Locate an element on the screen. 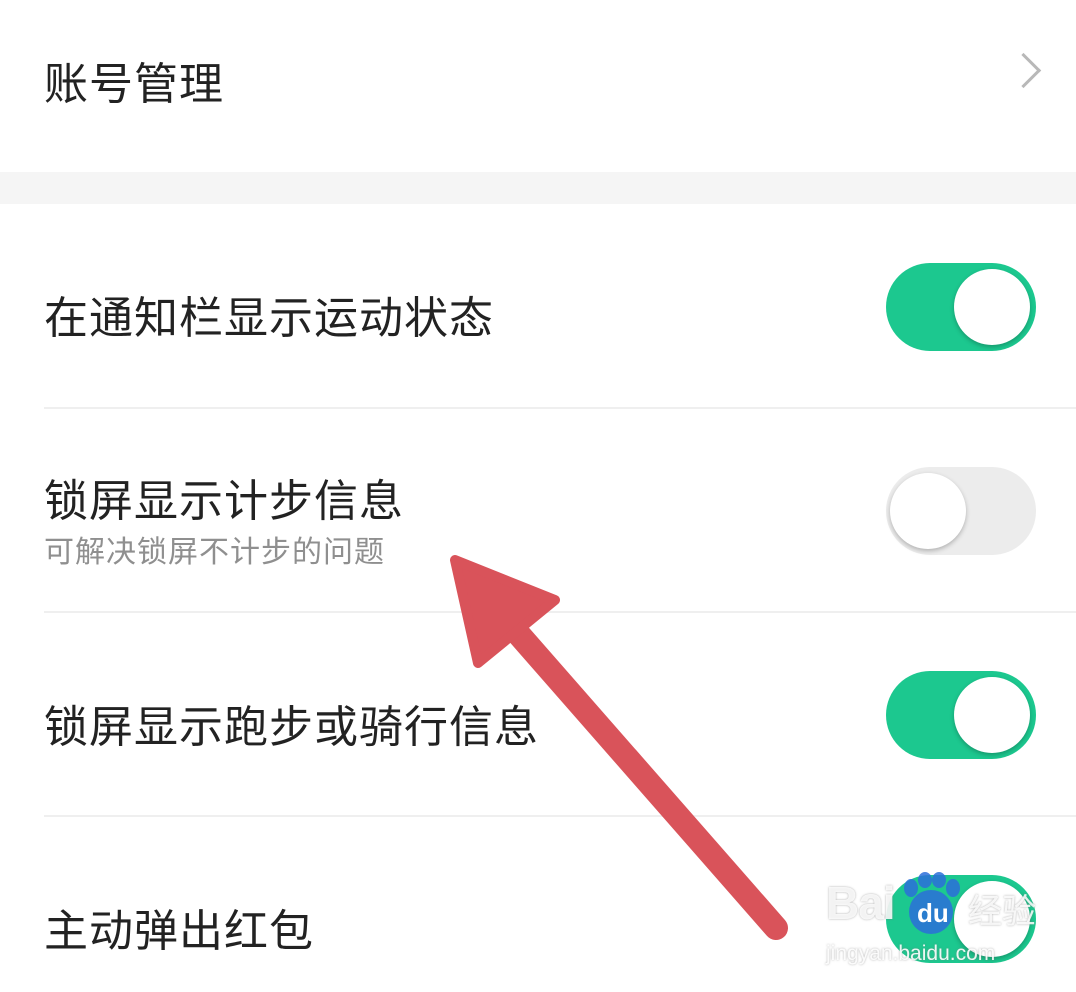 This screenshot has width=1076, height=992. red-packet-popup-toggle is located at coordinates (961, 919).